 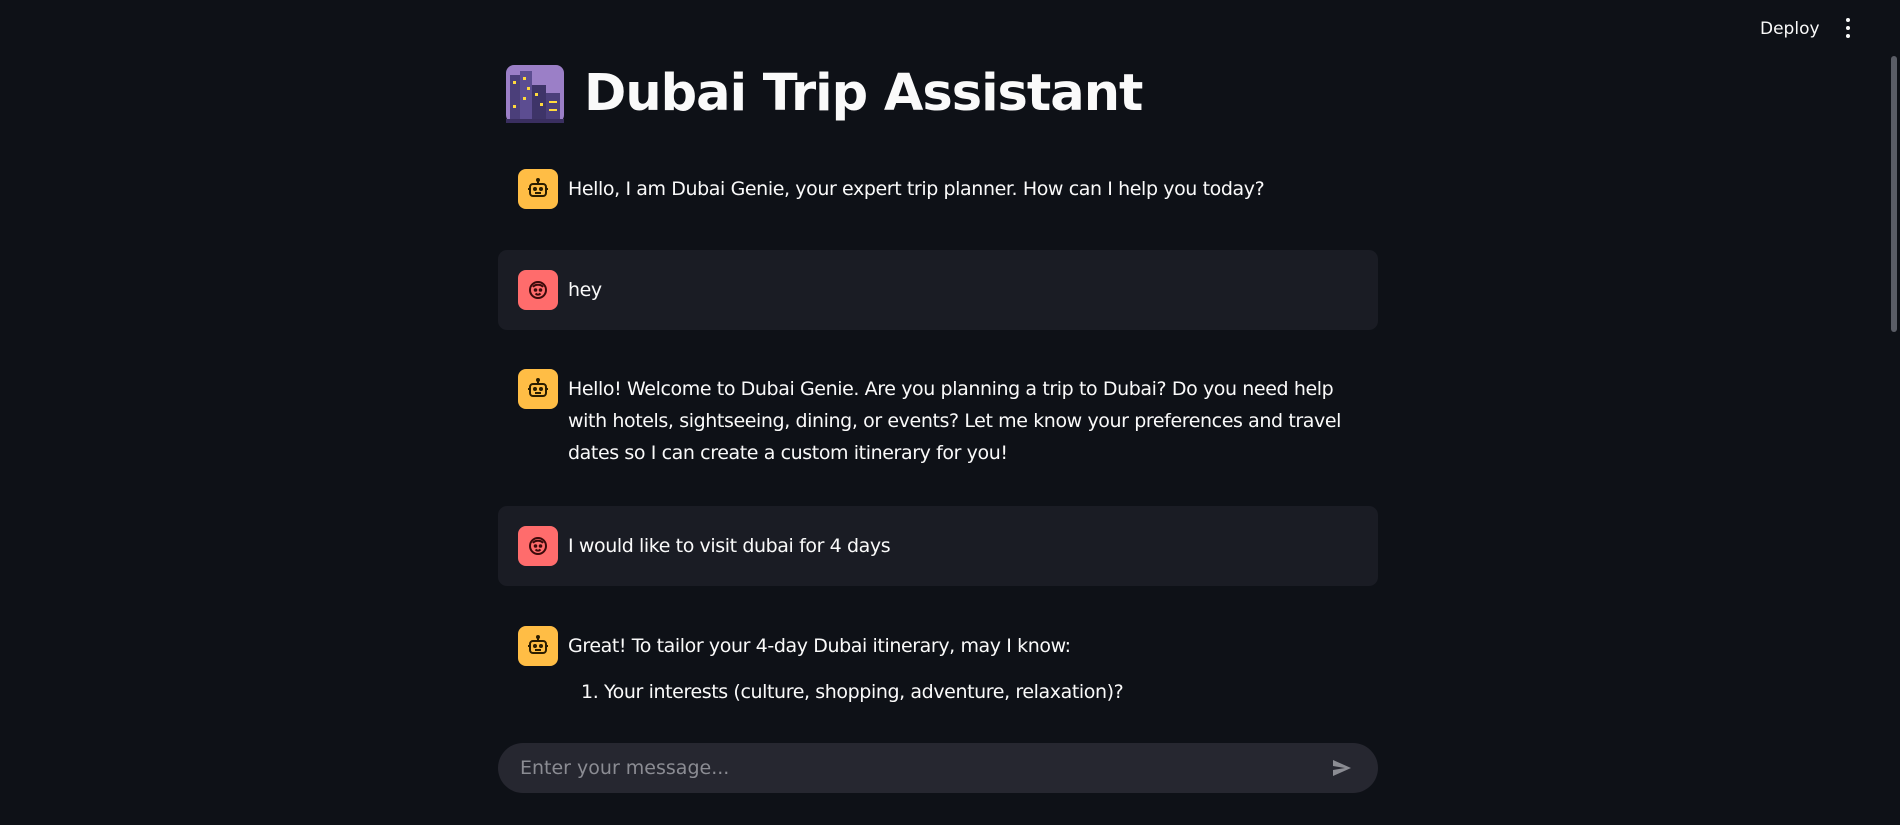 I want to click on chat-input-container, so click(x=938, y=768).